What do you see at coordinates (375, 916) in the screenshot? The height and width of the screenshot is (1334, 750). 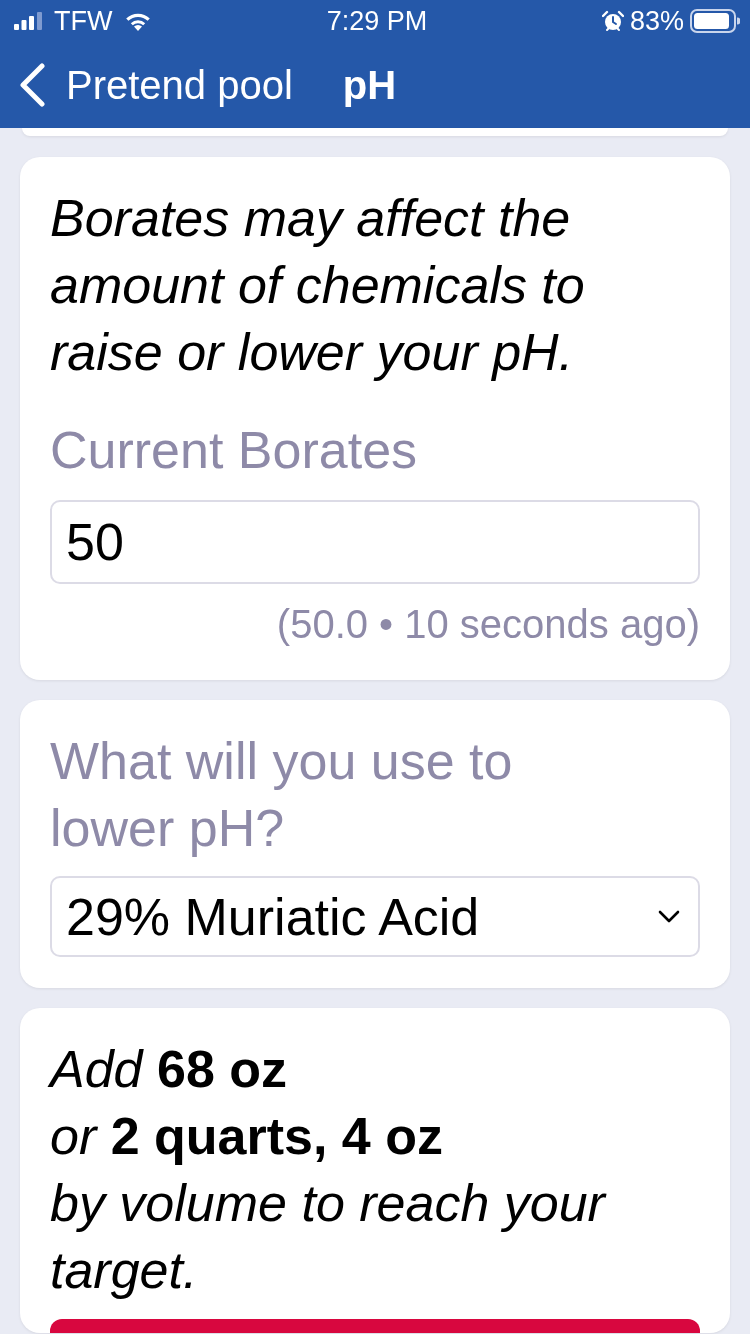 I see `dropdown-field: 29% Muriatic Acid` at bounding box center [375, 916].